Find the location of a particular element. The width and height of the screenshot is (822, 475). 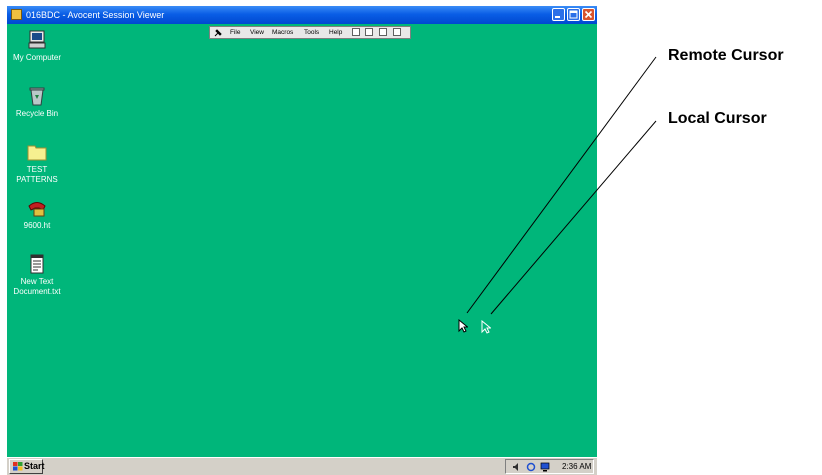

align-cursor-icon is located at coordinates (383, 32).